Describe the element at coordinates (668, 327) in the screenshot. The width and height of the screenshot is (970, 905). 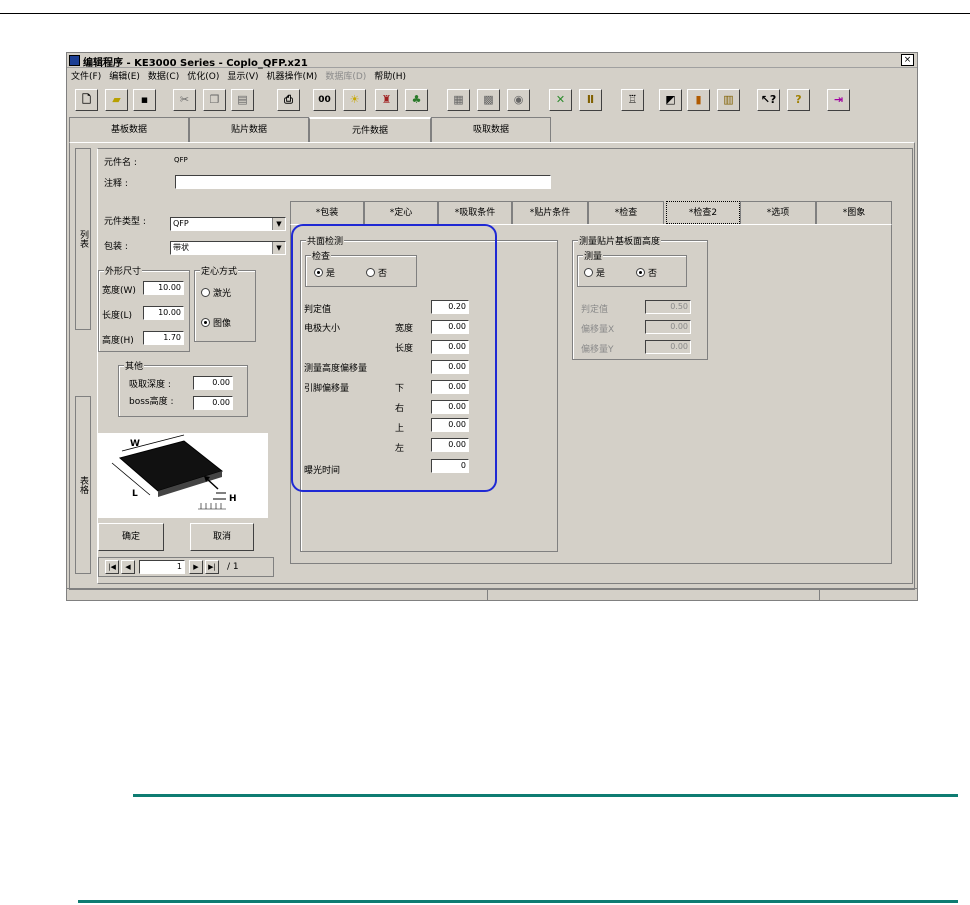
I see `board-offset-x-input: 0.00` at that location.